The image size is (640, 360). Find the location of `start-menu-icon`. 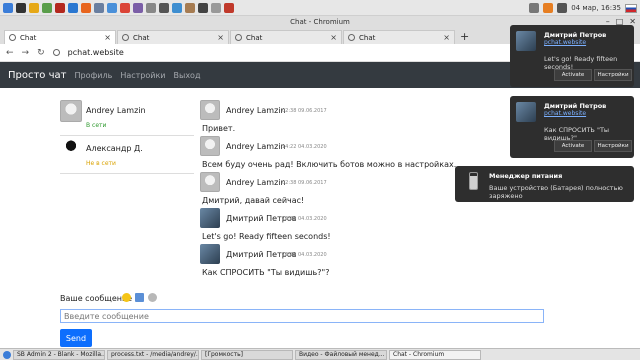

start-menu-icon is located at coordinates (7, 354).